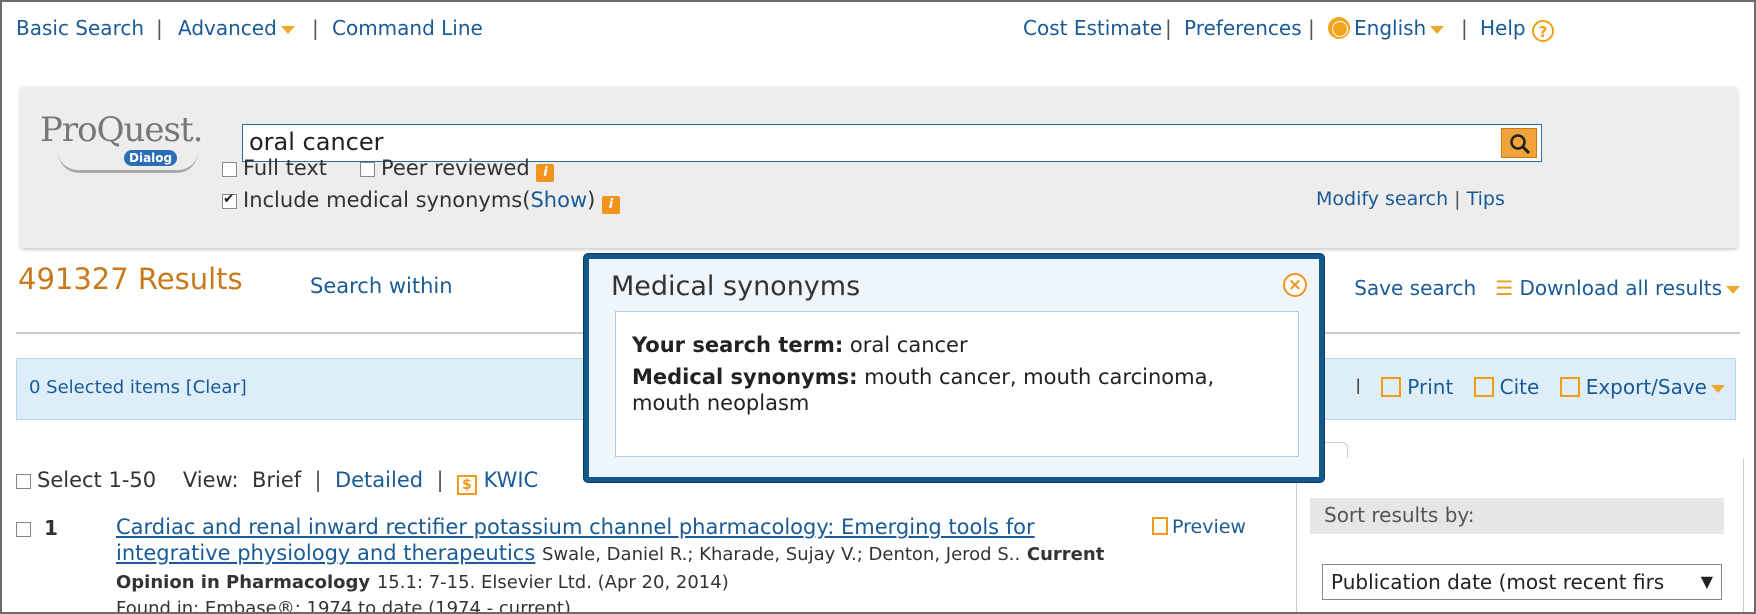 This screenshot has height=614, width=1756. What do you see at coordinates (1391, 387) in the screenshot?
I see `print-icon` at bounding box center [1391, 387].